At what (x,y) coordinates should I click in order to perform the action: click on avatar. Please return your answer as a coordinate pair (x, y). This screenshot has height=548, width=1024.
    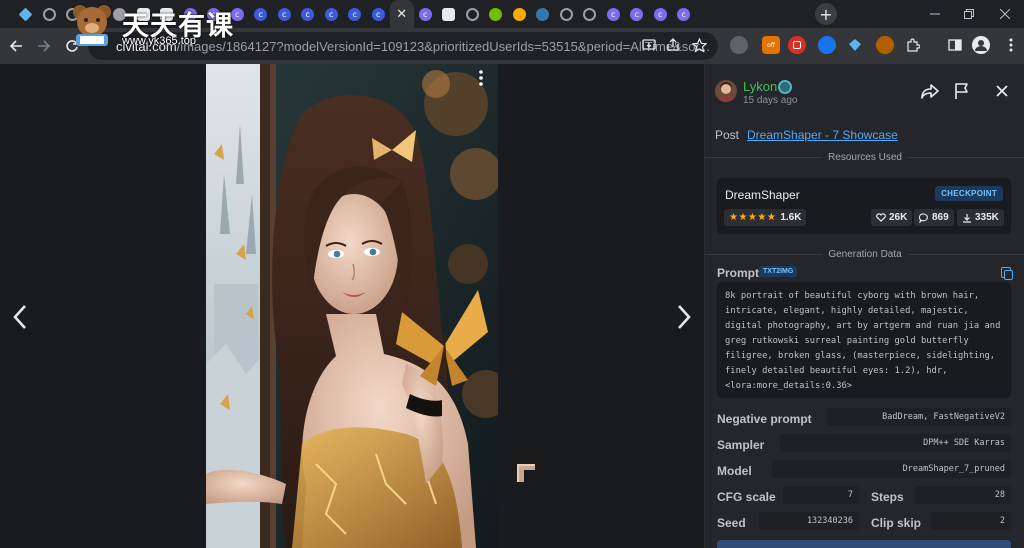
    Looking at the image, I should click on (726, 91).